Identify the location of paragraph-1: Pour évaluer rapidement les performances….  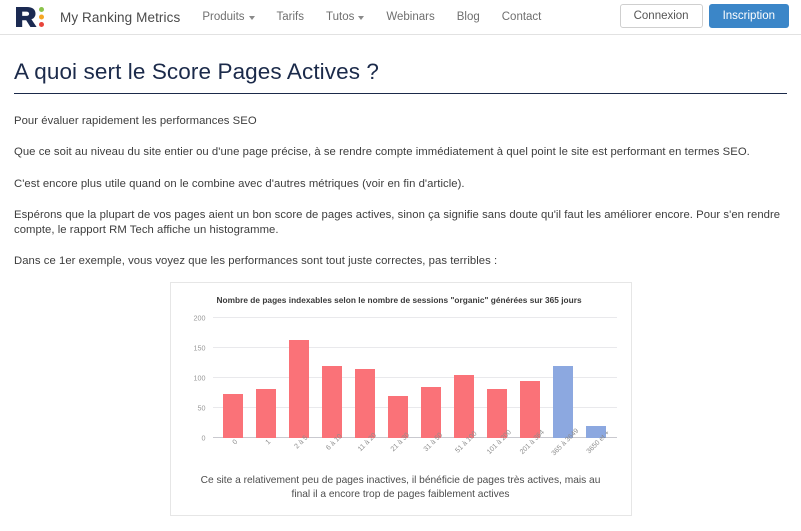
(135, 121).